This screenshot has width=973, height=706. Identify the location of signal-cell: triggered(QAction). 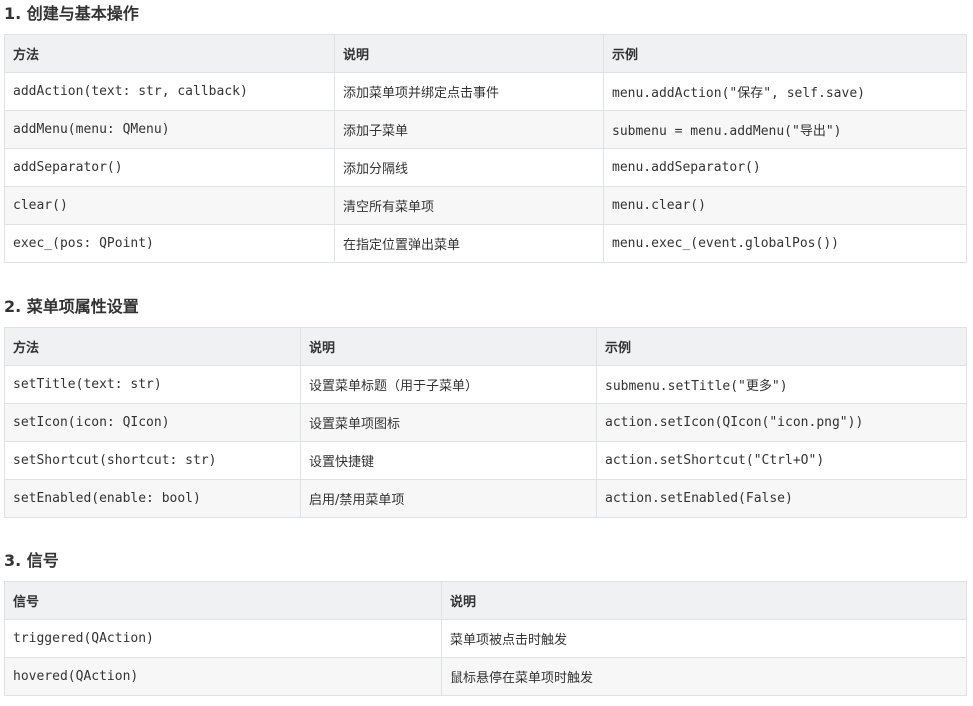
(223, 638).